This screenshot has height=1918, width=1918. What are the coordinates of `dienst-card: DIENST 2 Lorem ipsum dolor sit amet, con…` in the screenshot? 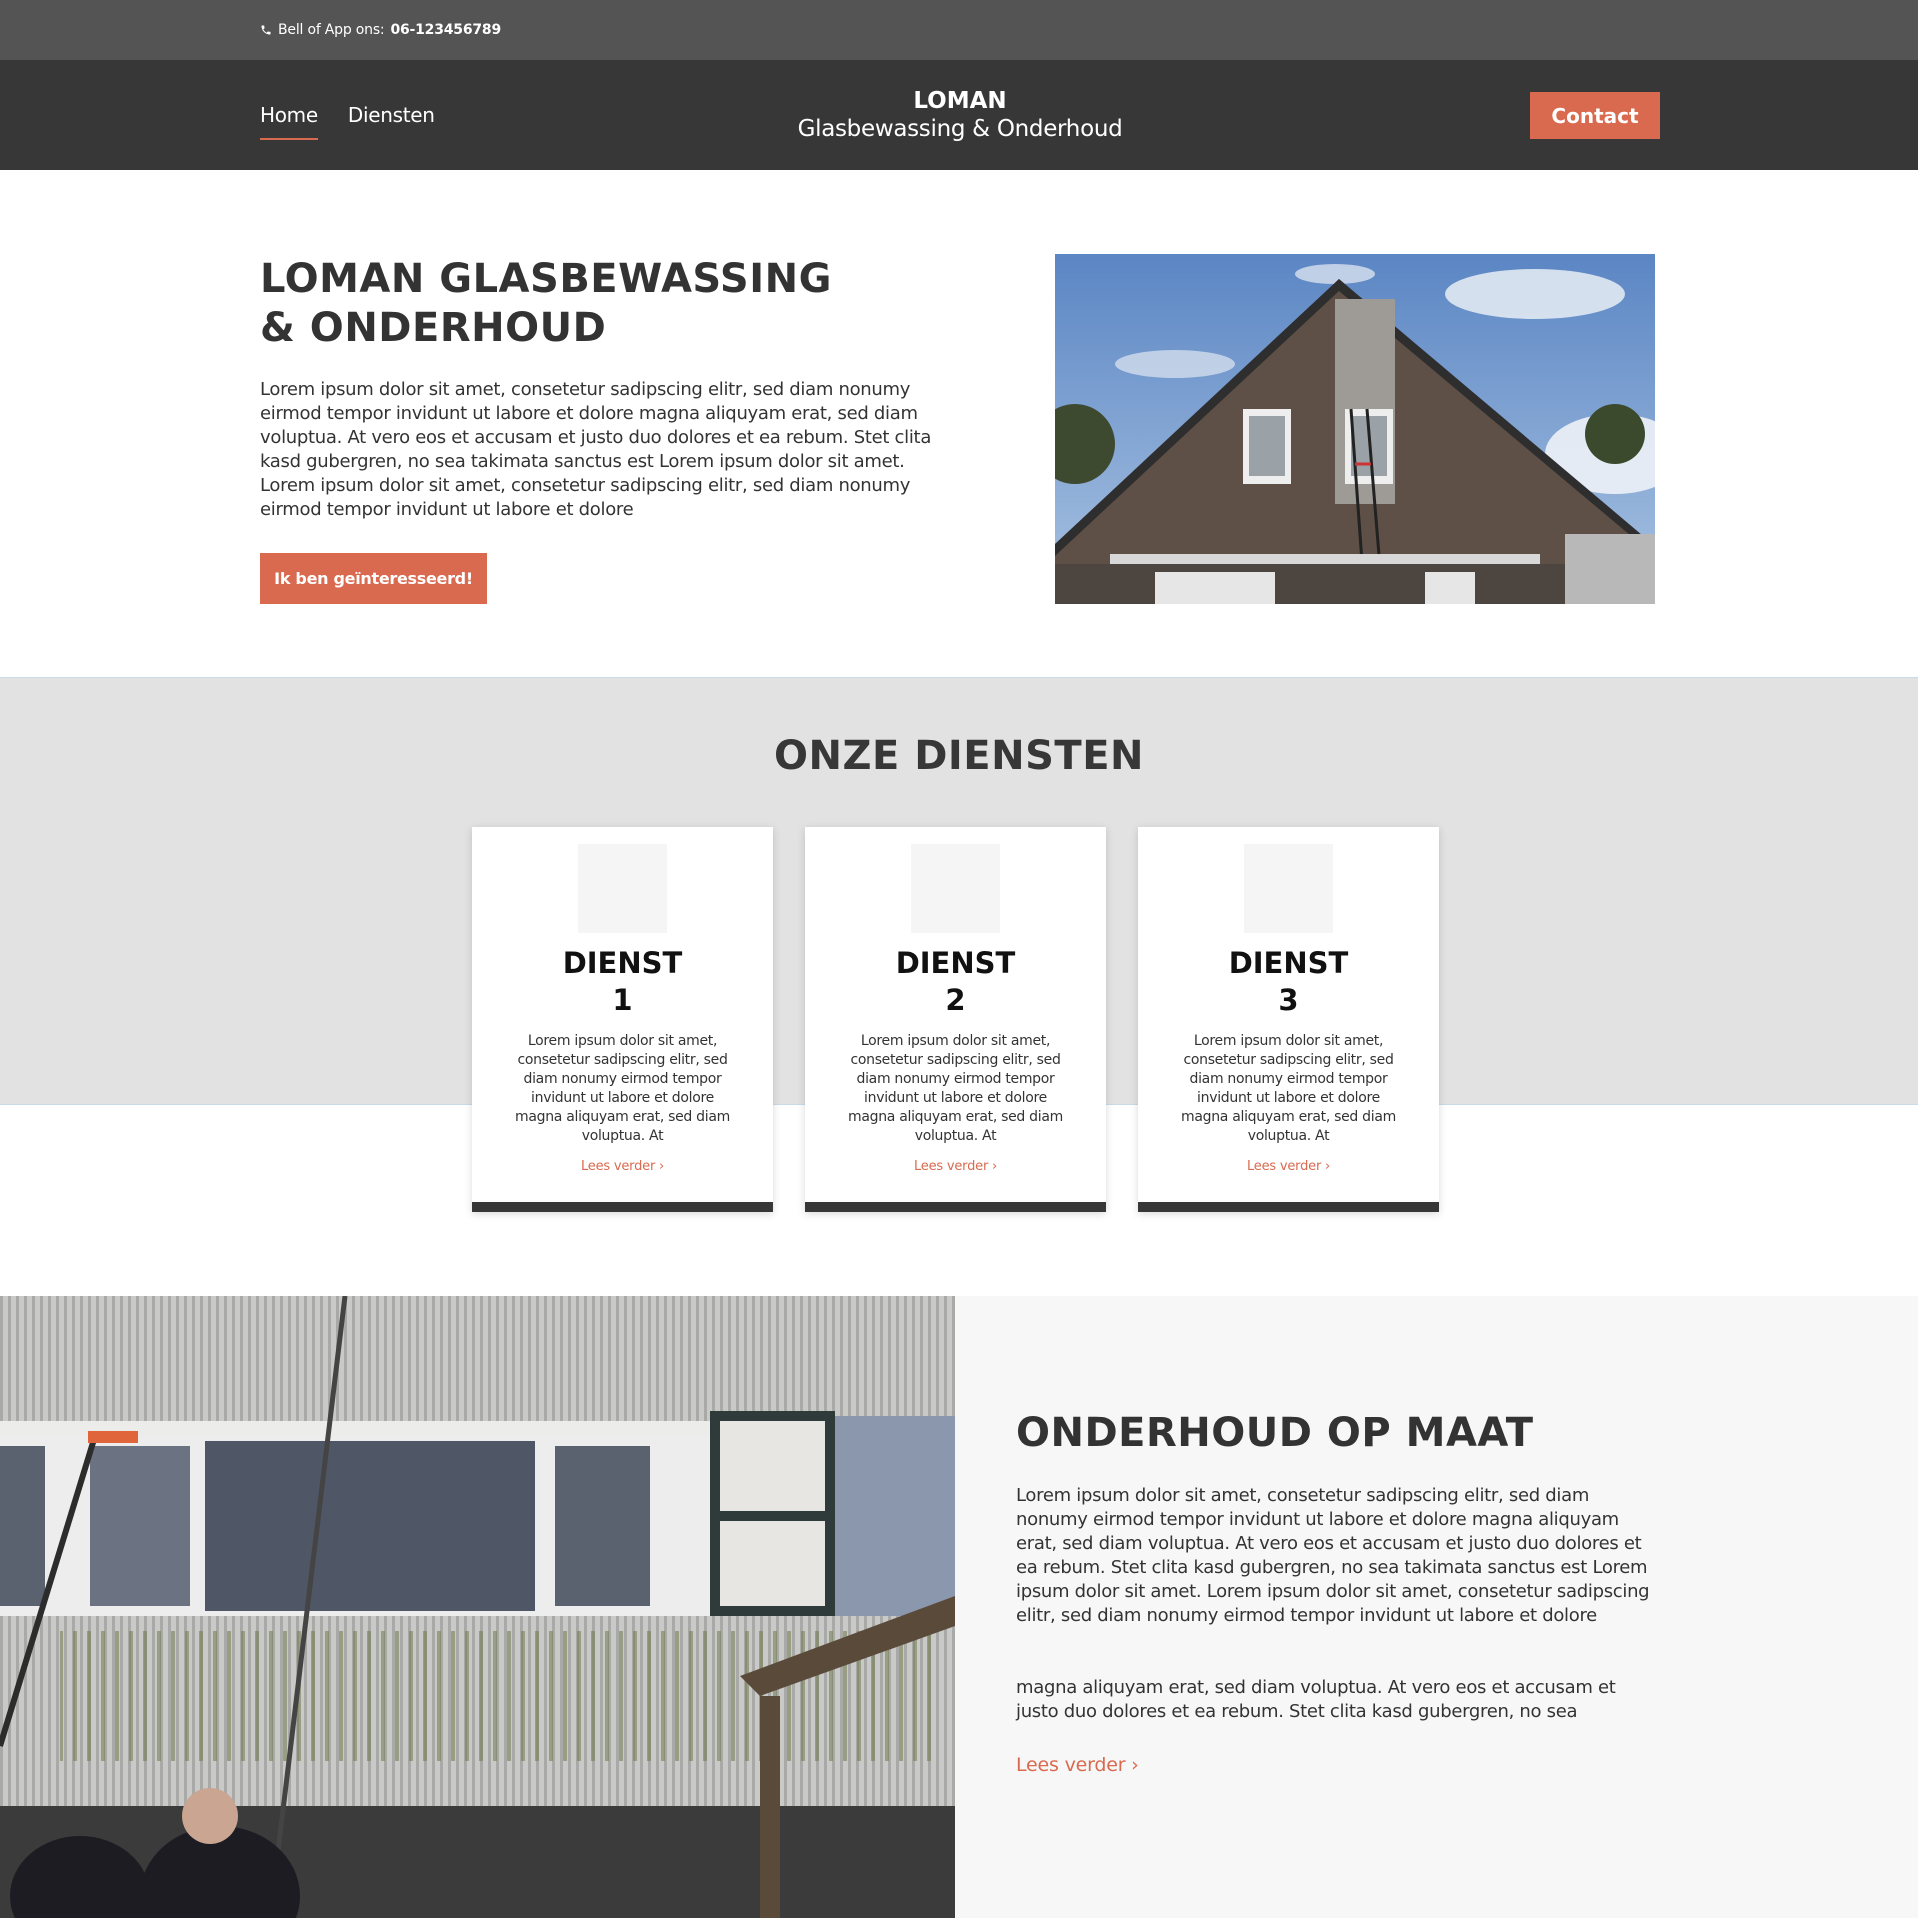 It's located at (955, 1019).